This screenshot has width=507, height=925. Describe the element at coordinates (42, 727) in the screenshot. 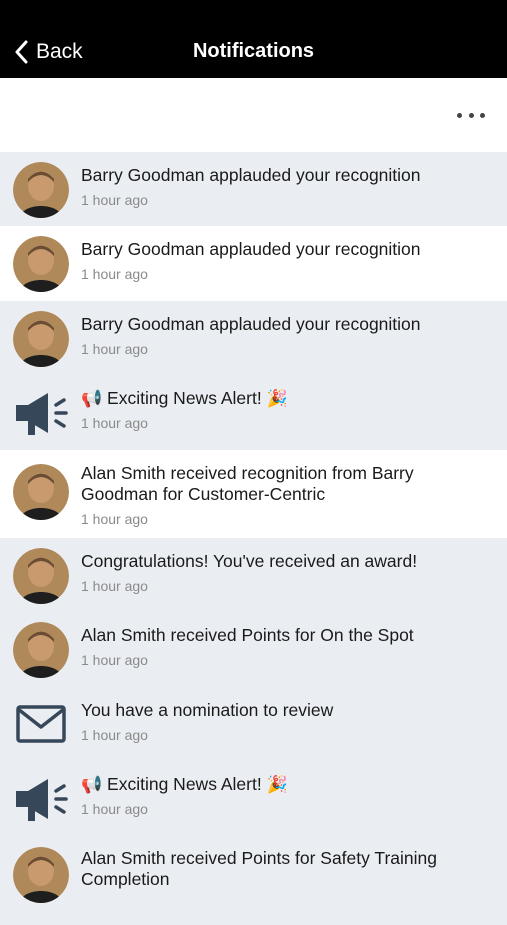

I see `envelope-icon` at that location.